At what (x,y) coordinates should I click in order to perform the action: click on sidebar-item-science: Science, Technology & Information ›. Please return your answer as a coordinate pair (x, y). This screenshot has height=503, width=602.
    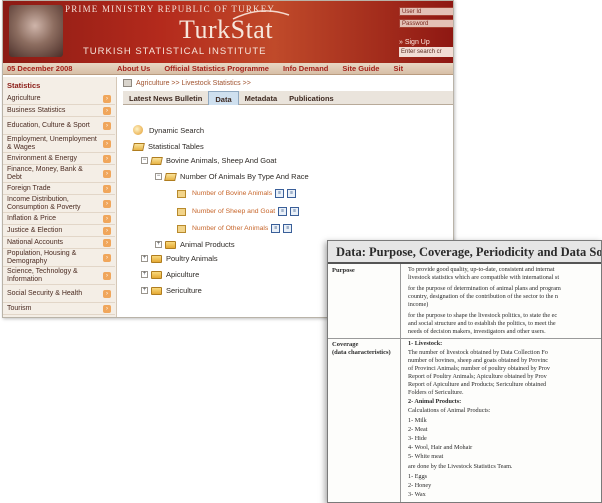
    Looking at the image, I should click on (59, 276).